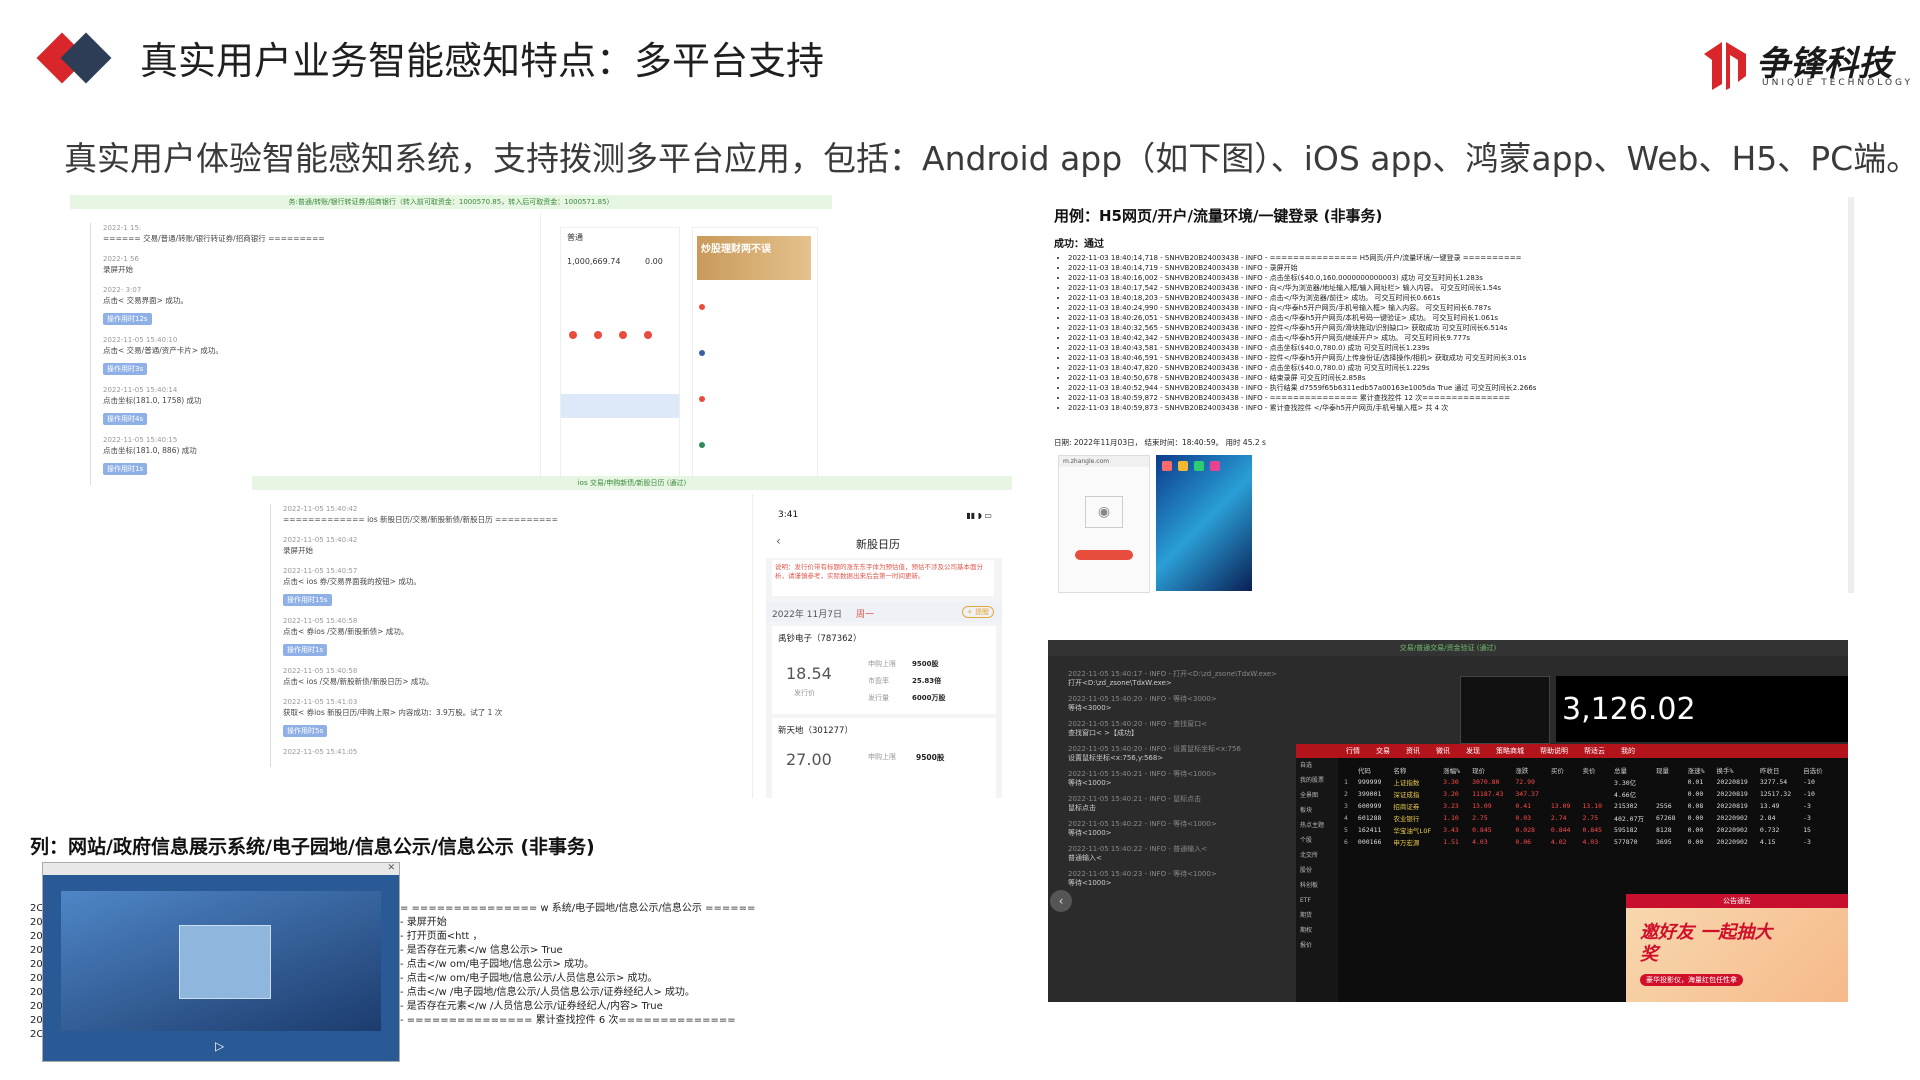 This screenshot has height=1080, width=1920. Describe the element at coordinates (702, 371) in the screenshot. I see `fund-list` at that location.